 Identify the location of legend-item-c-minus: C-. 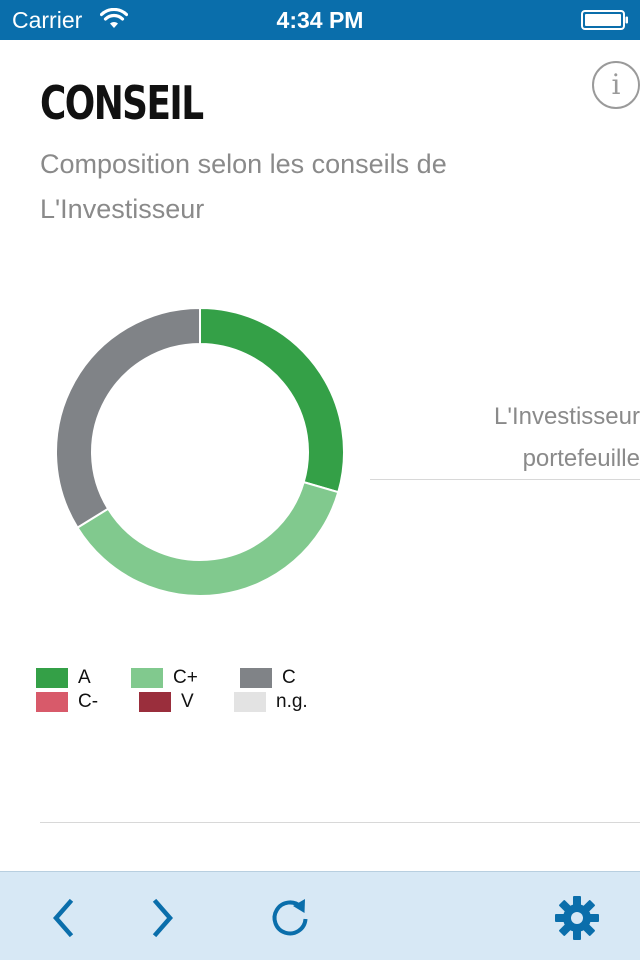
(67, 702).